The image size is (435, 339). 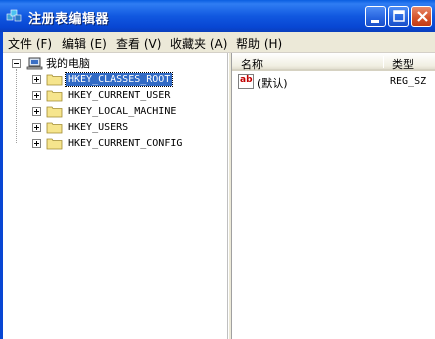 I want to click on title-bar: 注册表编辑器, so click(x=217, y=16).